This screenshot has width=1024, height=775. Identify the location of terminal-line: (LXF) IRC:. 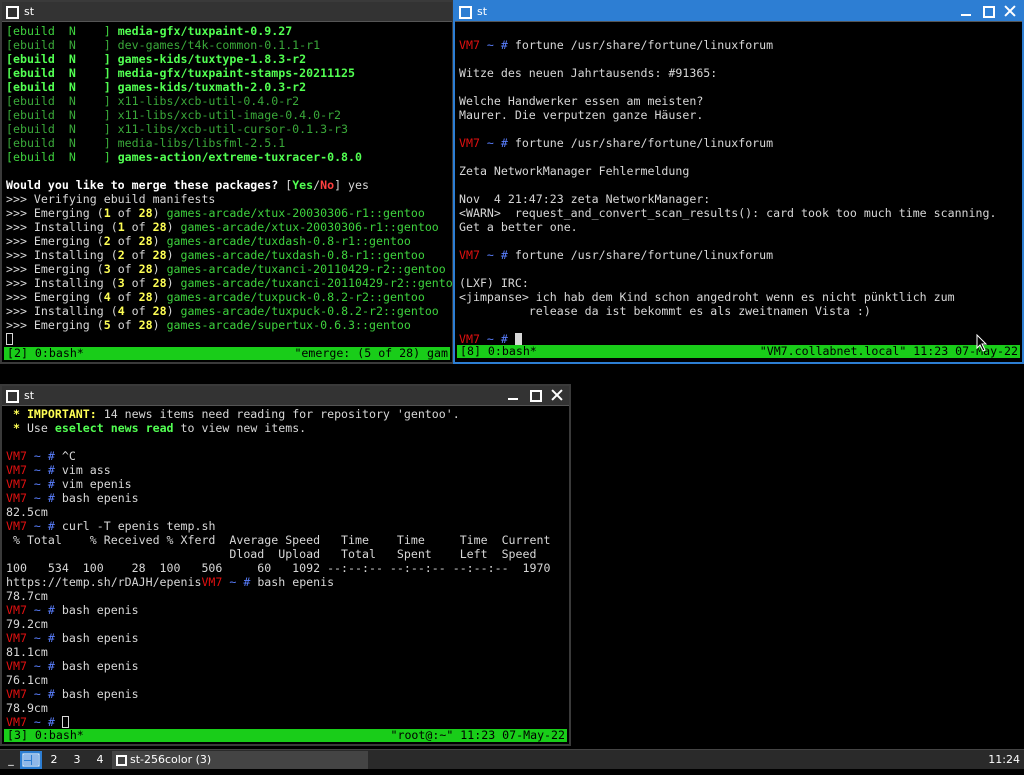
(739, 283).